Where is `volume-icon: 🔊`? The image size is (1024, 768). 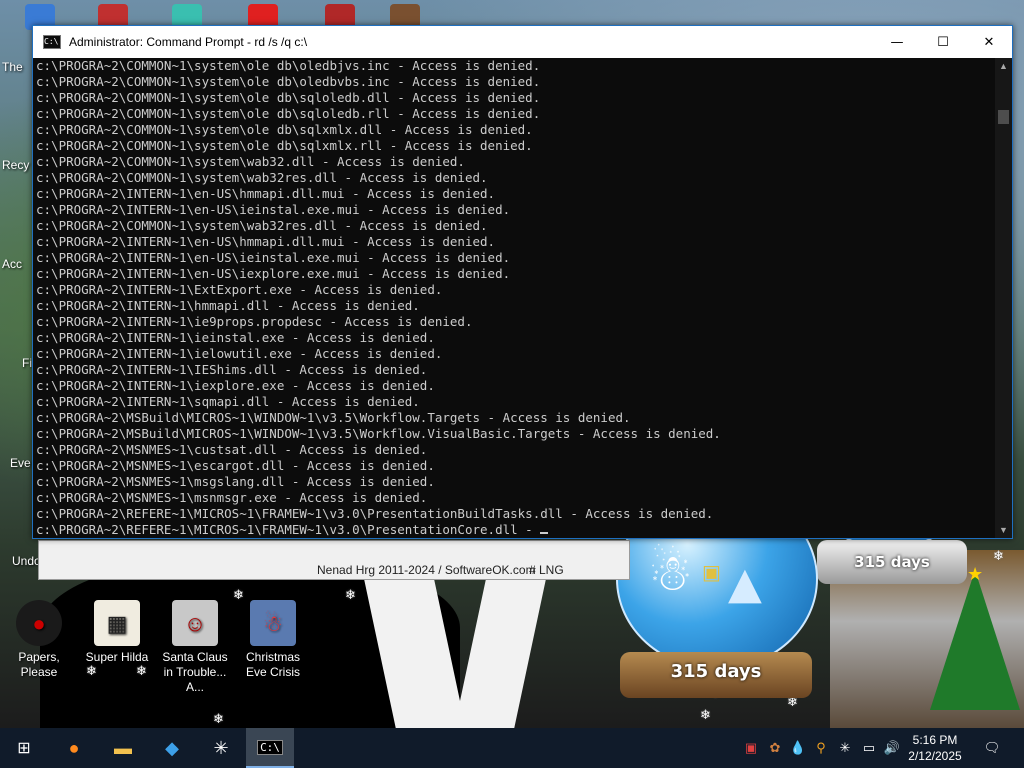
volume-icon: 🔊 is located at coordinates (892, 747).